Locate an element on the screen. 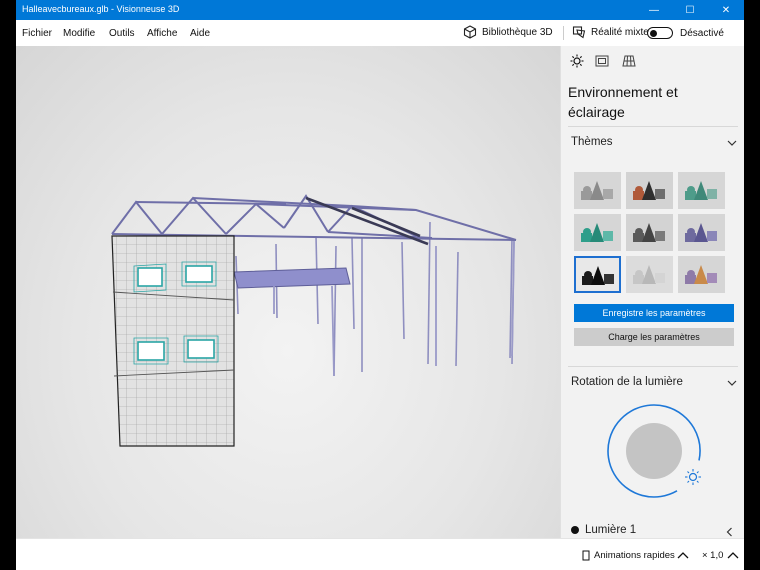 This screenshot has width=760, height=570. library-3d-button: Bibliothèque 3D is located at coordinates (508, 32).